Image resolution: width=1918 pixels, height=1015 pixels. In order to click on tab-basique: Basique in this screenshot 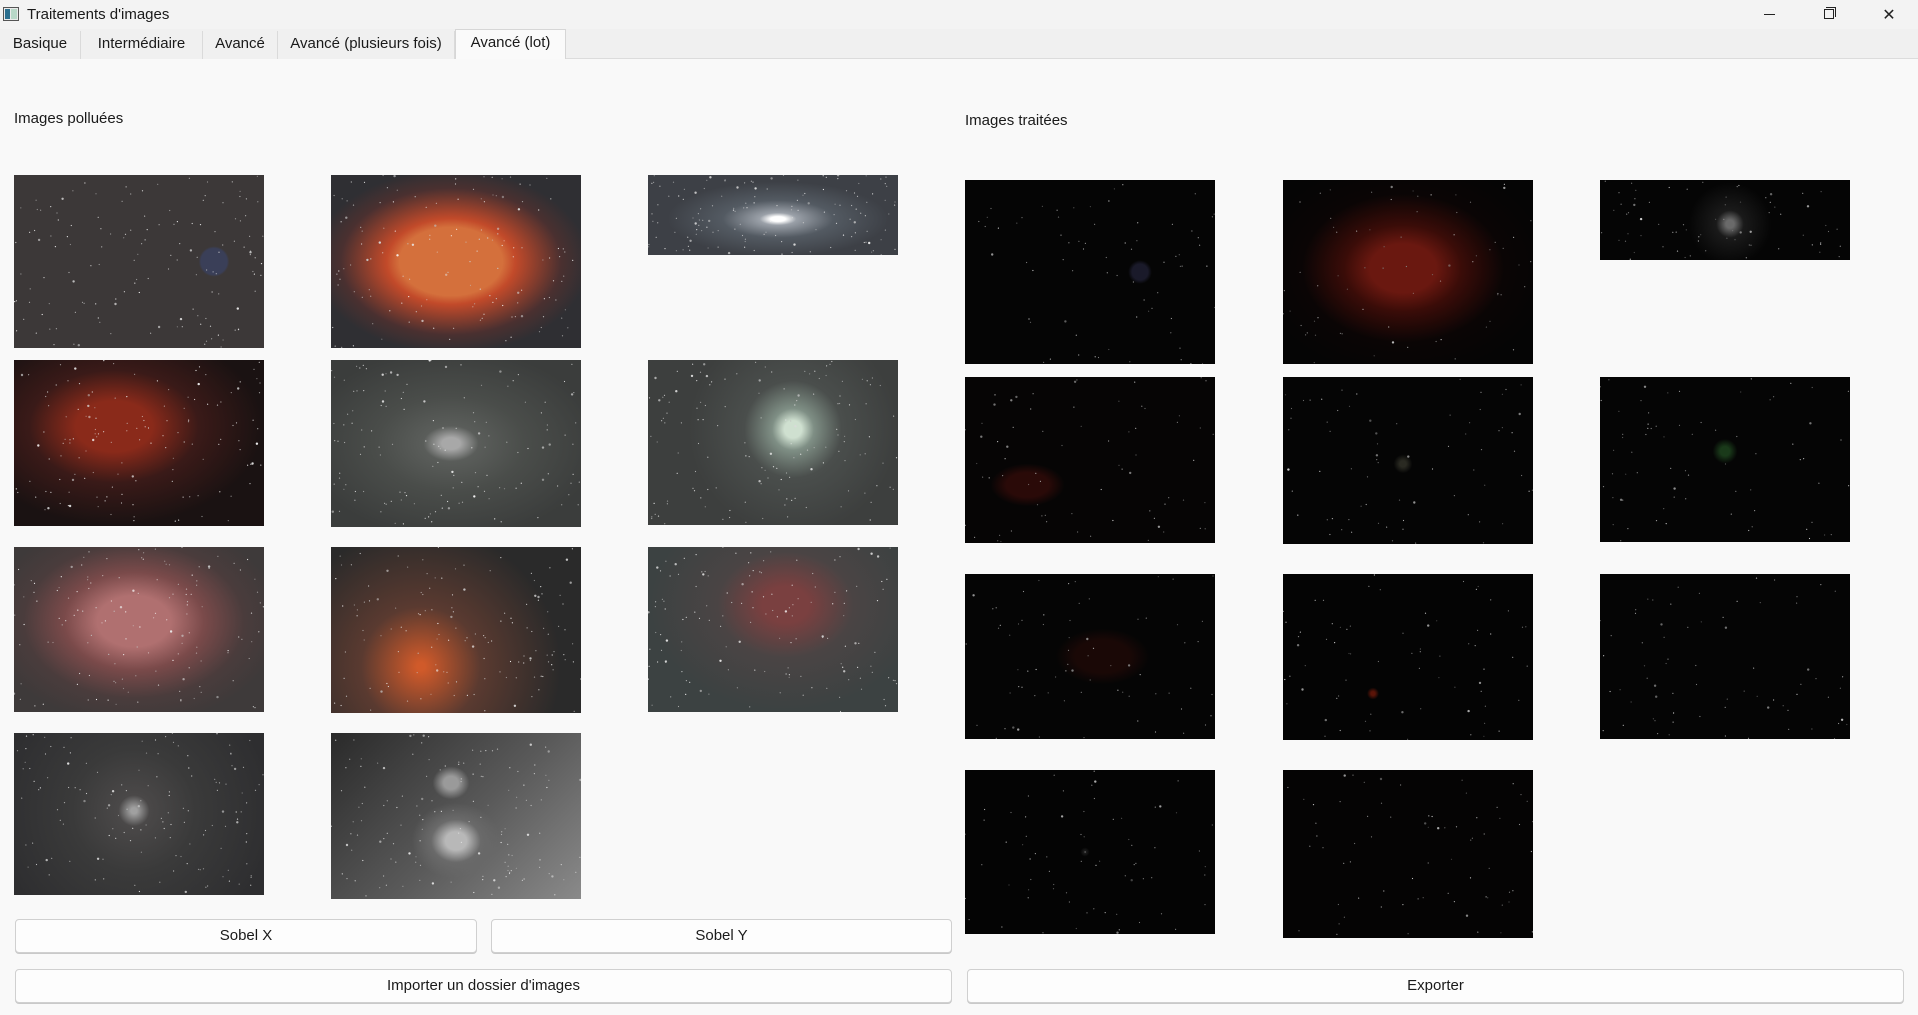, I will do `click(40, 45)`.